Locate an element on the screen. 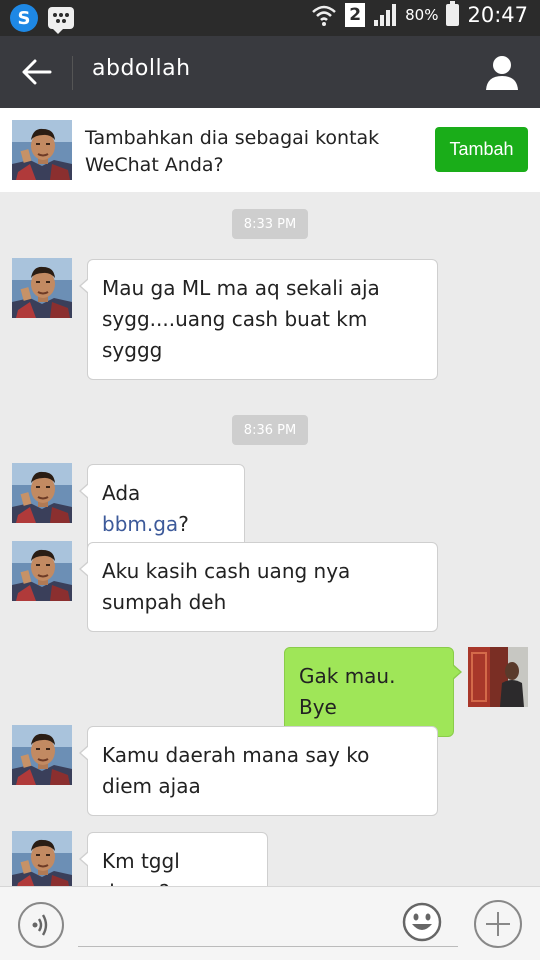 This screenshot has width=540, height=960. header-divider is located at coordinates (72, 73).